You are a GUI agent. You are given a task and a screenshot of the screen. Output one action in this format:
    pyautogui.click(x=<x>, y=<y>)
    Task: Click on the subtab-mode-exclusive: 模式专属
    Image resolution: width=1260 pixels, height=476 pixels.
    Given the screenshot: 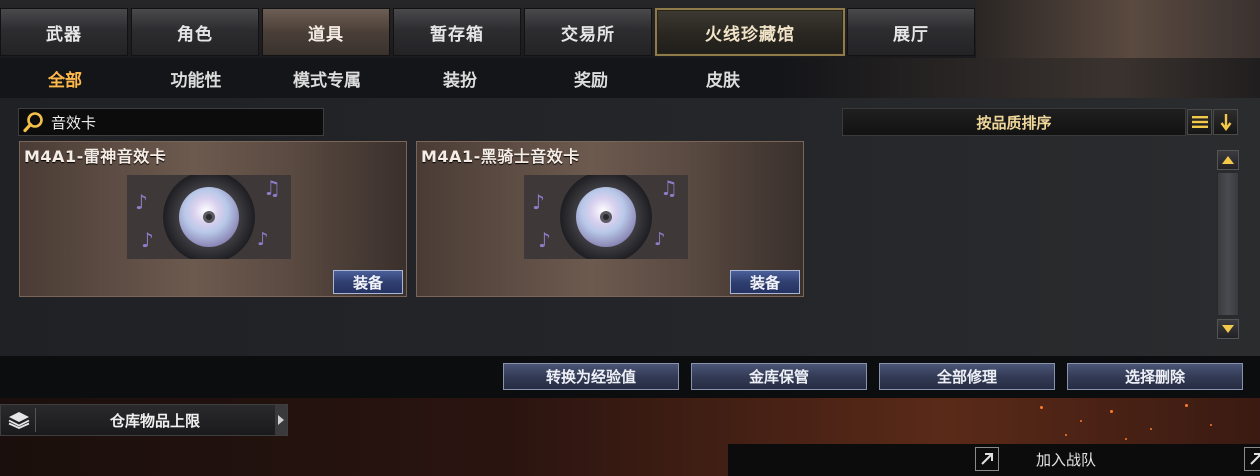 What is the action you would take?
    pyautogui.click(x=327, y=78)
    